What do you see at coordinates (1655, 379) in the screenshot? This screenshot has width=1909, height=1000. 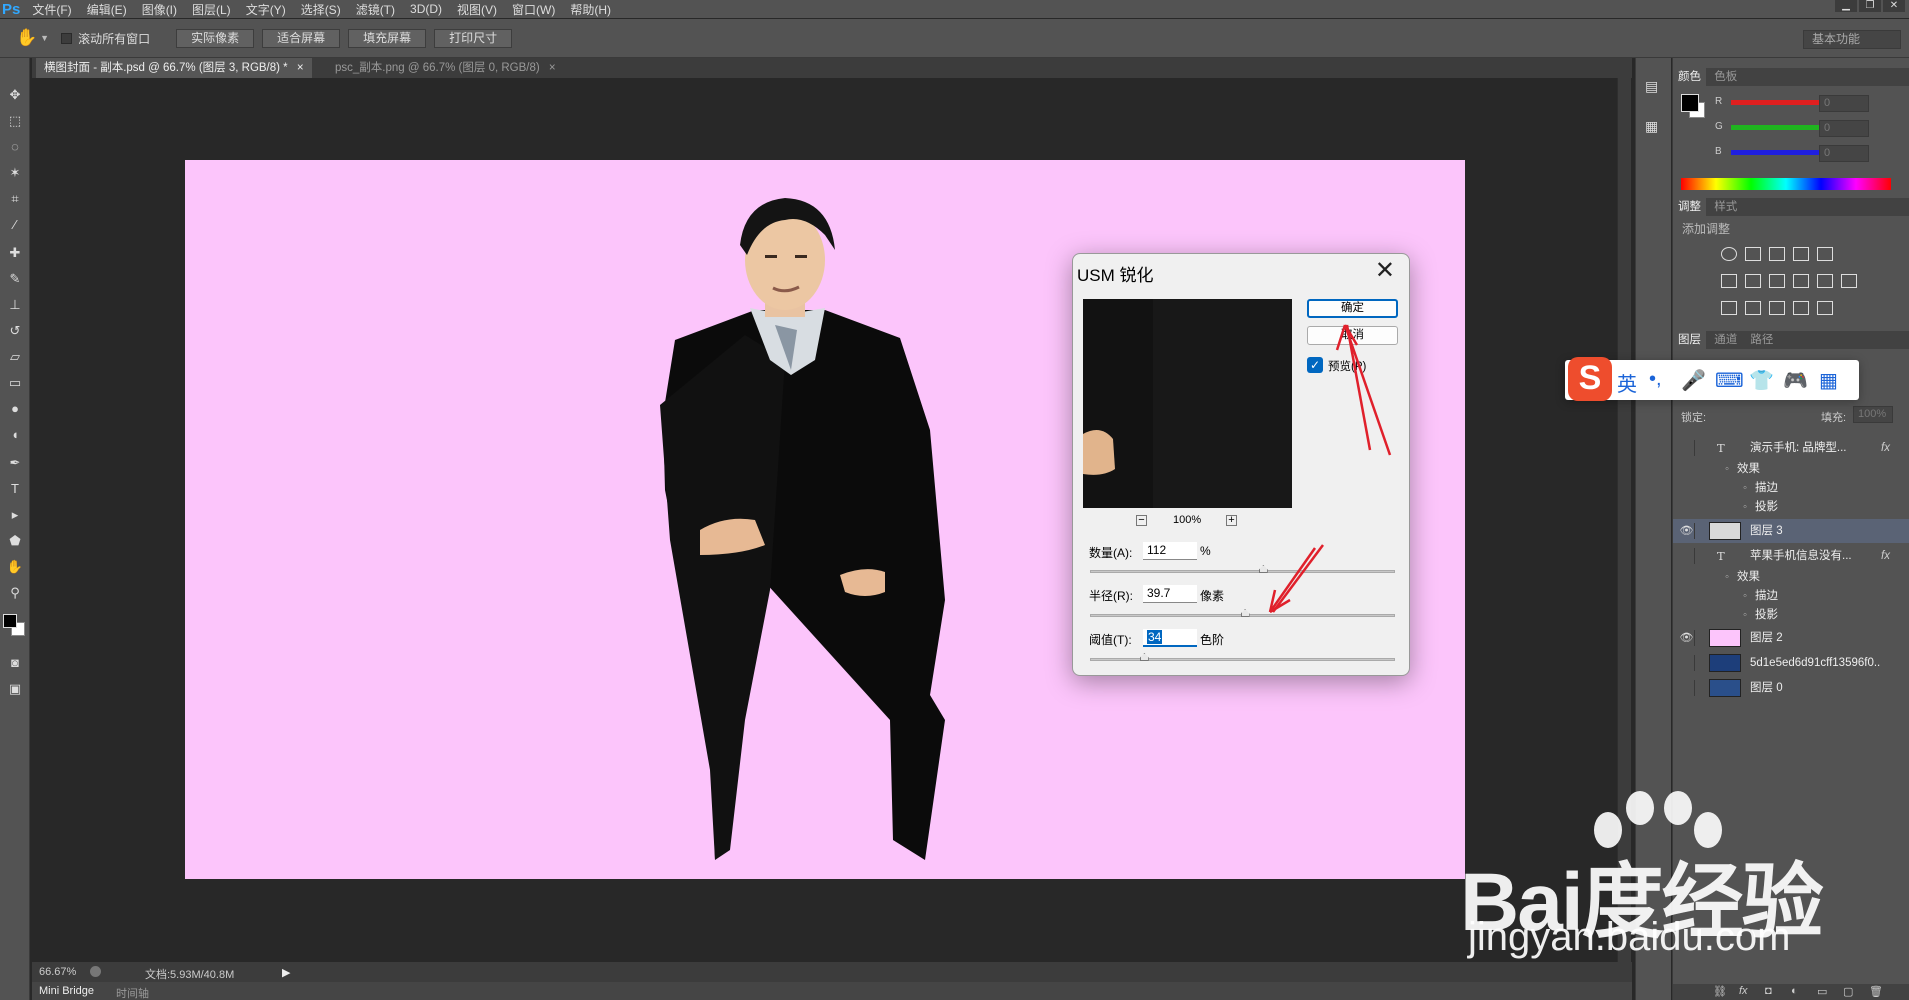 I see `ime-punctuation-icon: •,` at bounding box center [1655, 379].